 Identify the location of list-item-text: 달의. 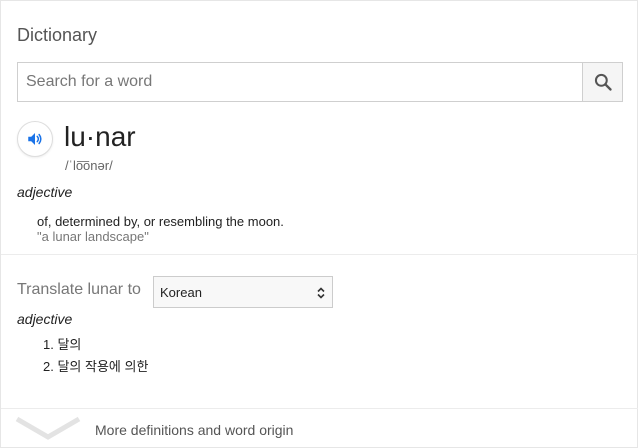
(69, 344).